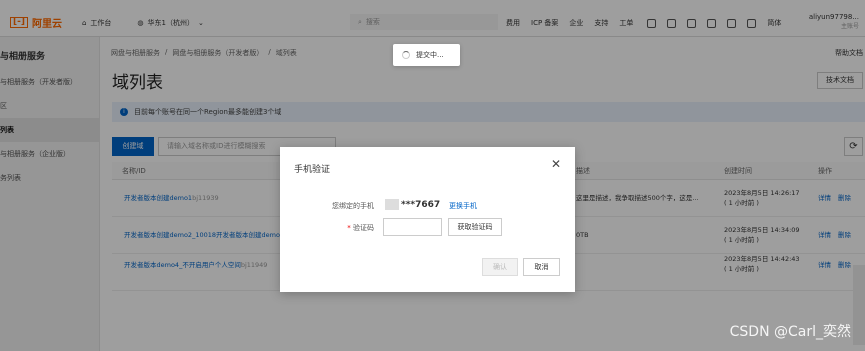  Describe the element at coordinates (541, 267) in the screenshot. I see `cancel-button: 取消` at that location.